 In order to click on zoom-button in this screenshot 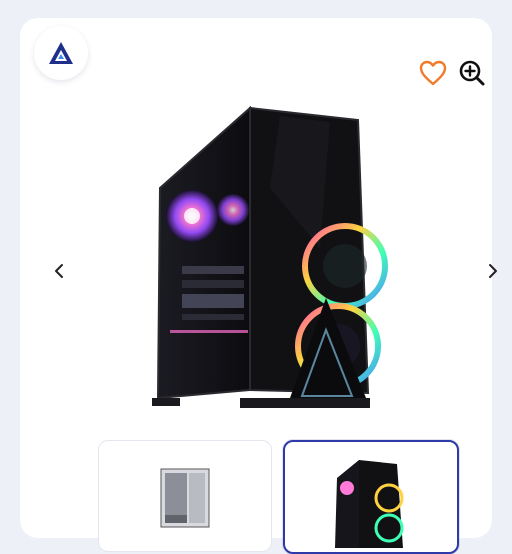, I will do `click(472, 73)`.